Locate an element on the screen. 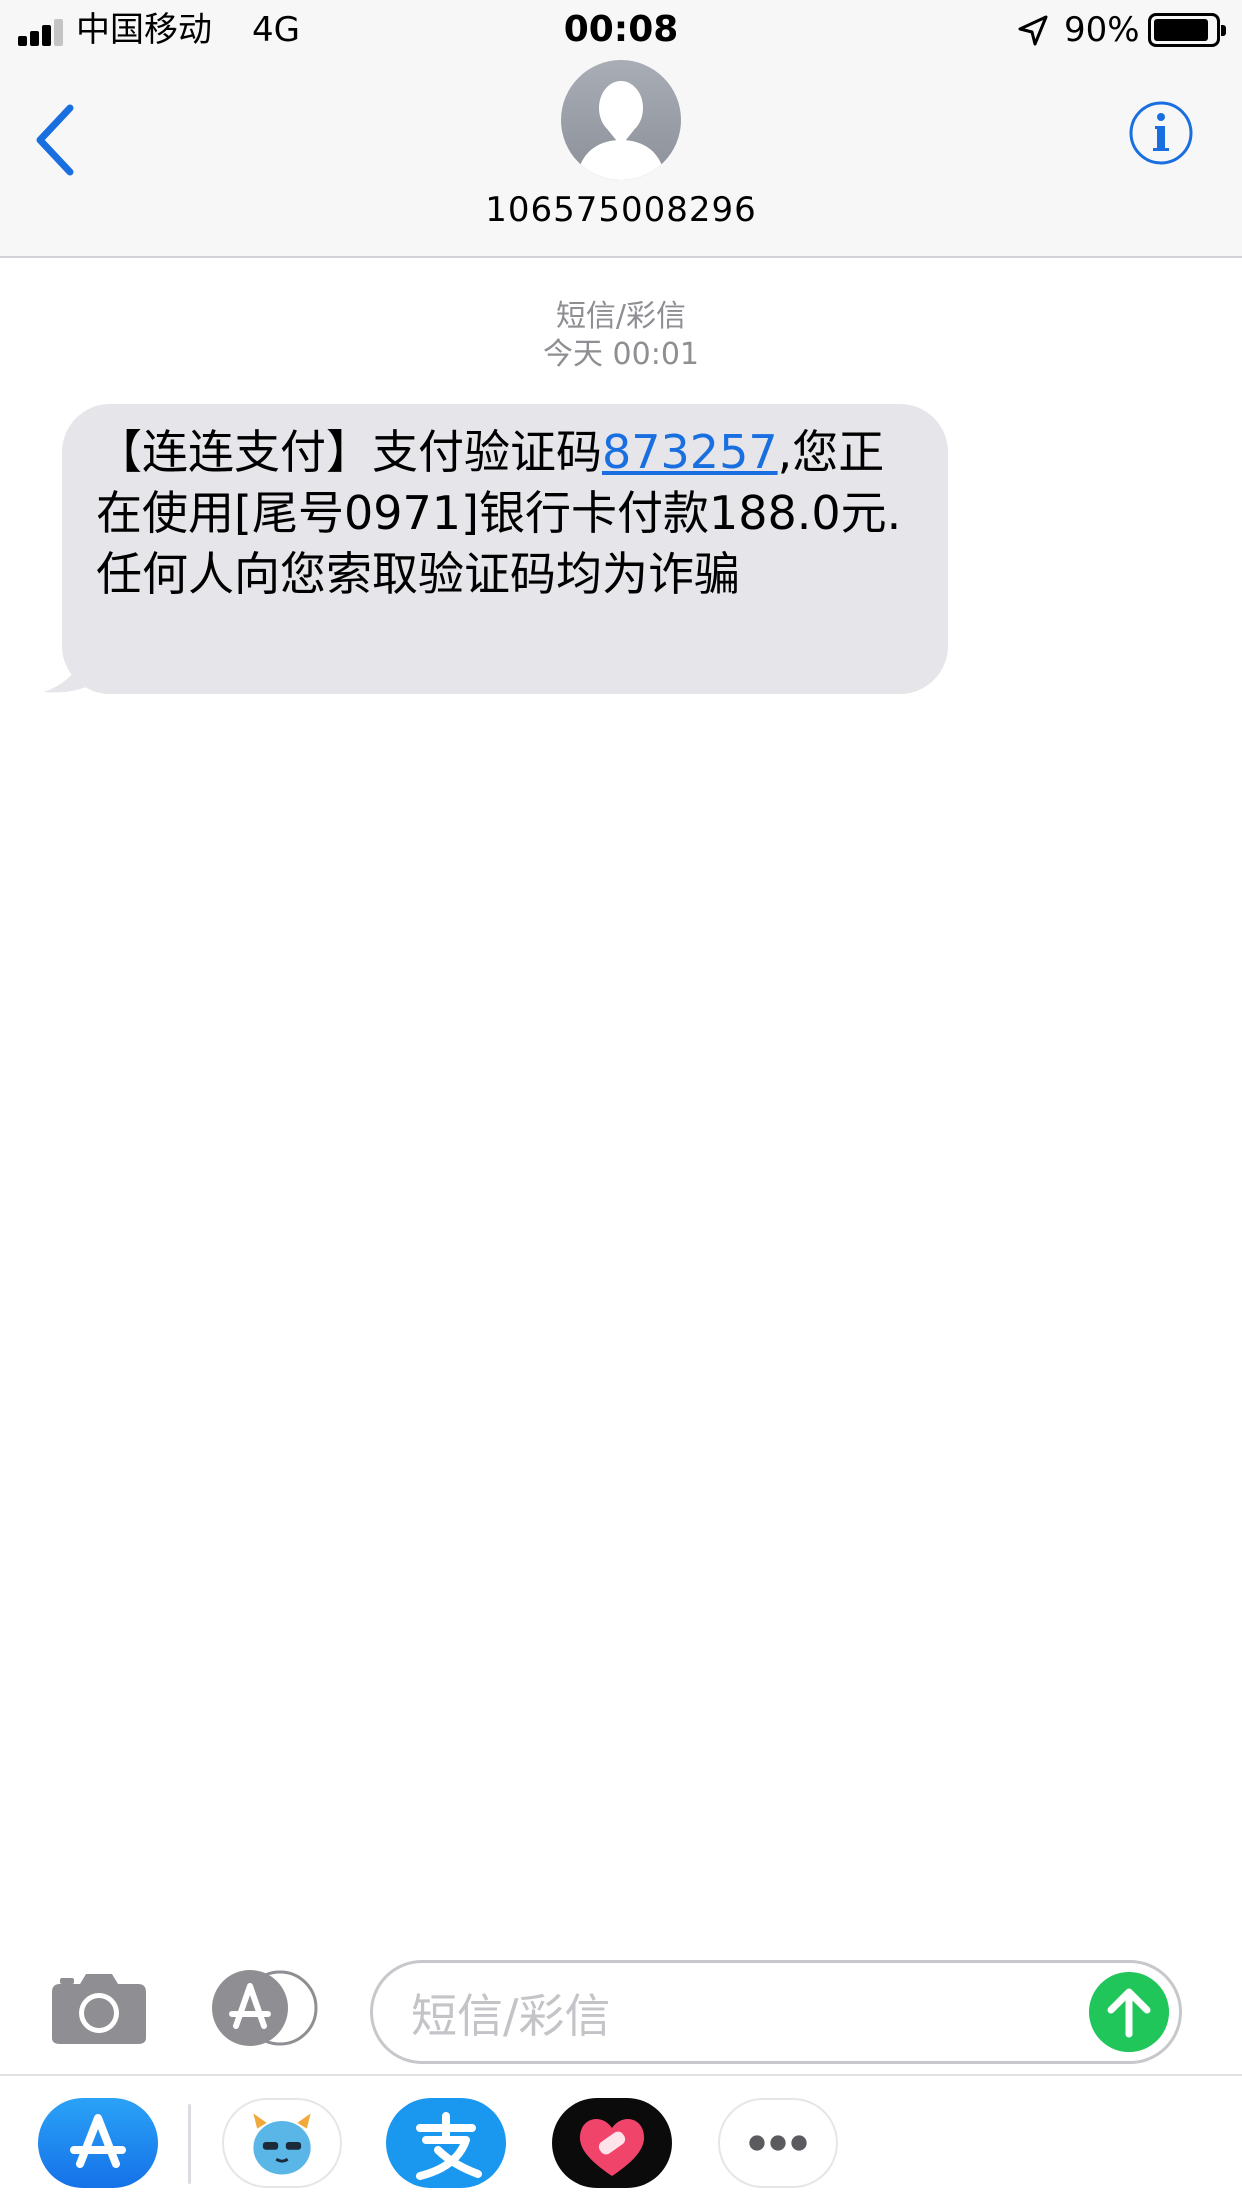  conversation-header: 106575008296 is located at coordinates (621, 159).